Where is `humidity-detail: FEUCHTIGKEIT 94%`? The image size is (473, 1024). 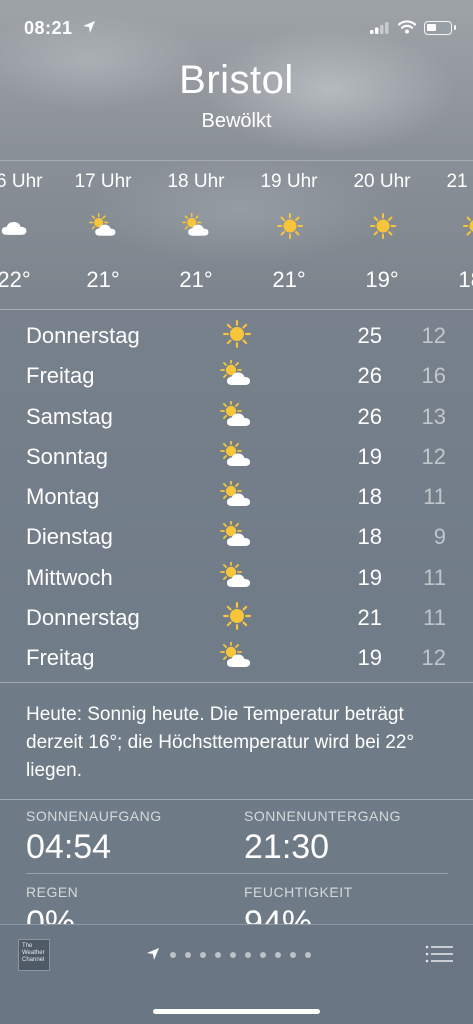
humidity-detail: FEUCHTIGKEIT 94% is located at coordinates (349, 904).